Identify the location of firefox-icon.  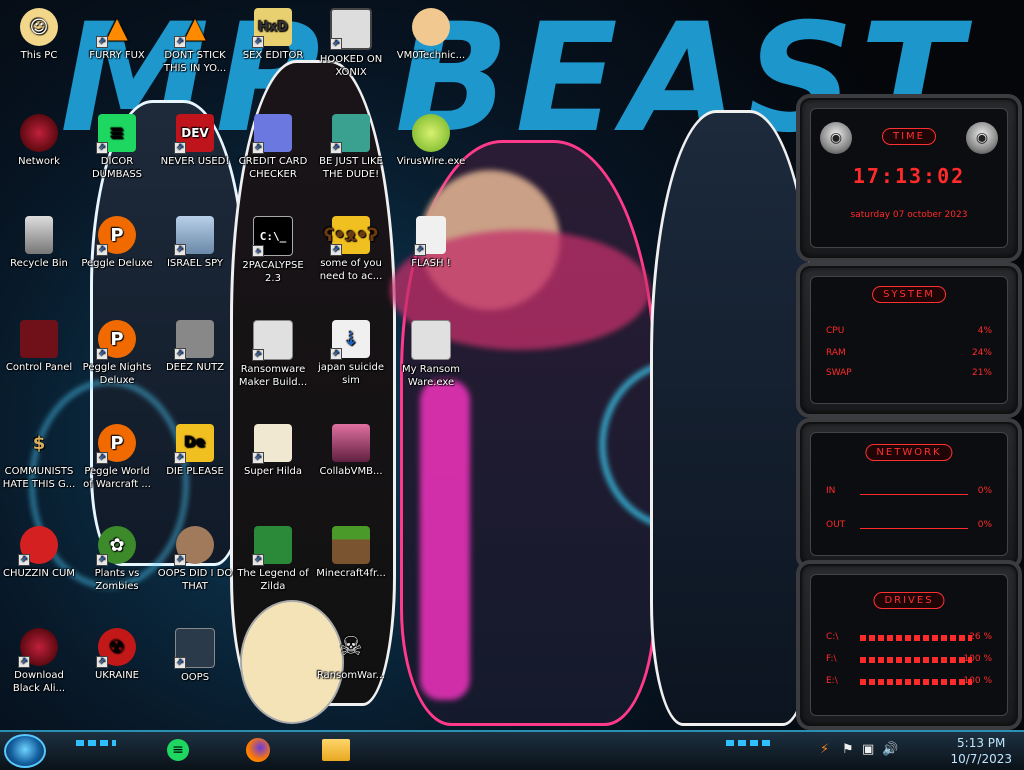
(258, 750).